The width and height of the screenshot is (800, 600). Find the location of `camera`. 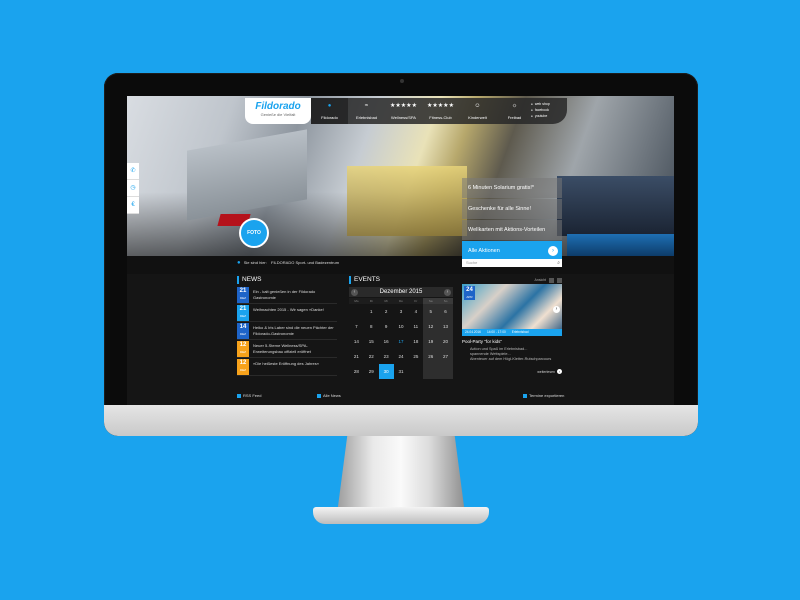

camera is located at coordinates (402, 81).